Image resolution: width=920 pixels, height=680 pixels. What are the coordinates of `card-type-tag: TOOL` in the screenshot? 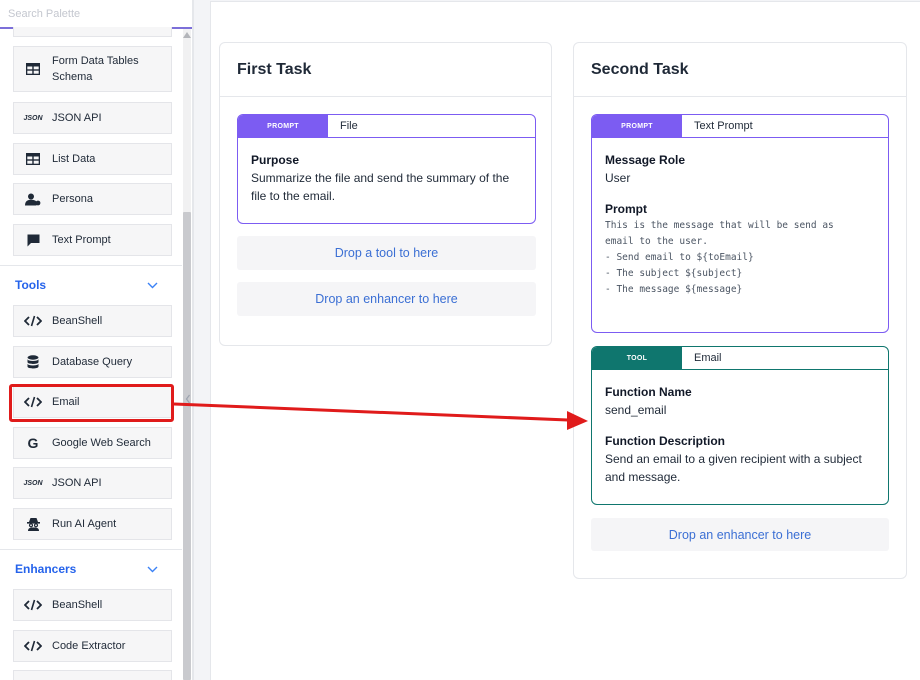 It's located at (637, 358).